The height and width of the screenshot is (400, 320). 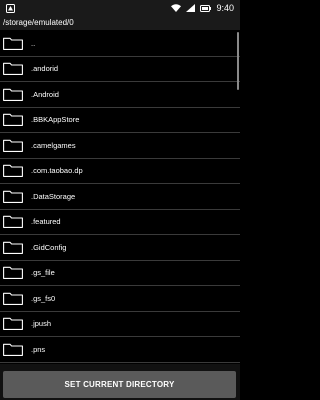 What do you see at coordinates (120, 324) in the screenshot?
I see `folder-row: .jpush` at bounding box center [120, 324].